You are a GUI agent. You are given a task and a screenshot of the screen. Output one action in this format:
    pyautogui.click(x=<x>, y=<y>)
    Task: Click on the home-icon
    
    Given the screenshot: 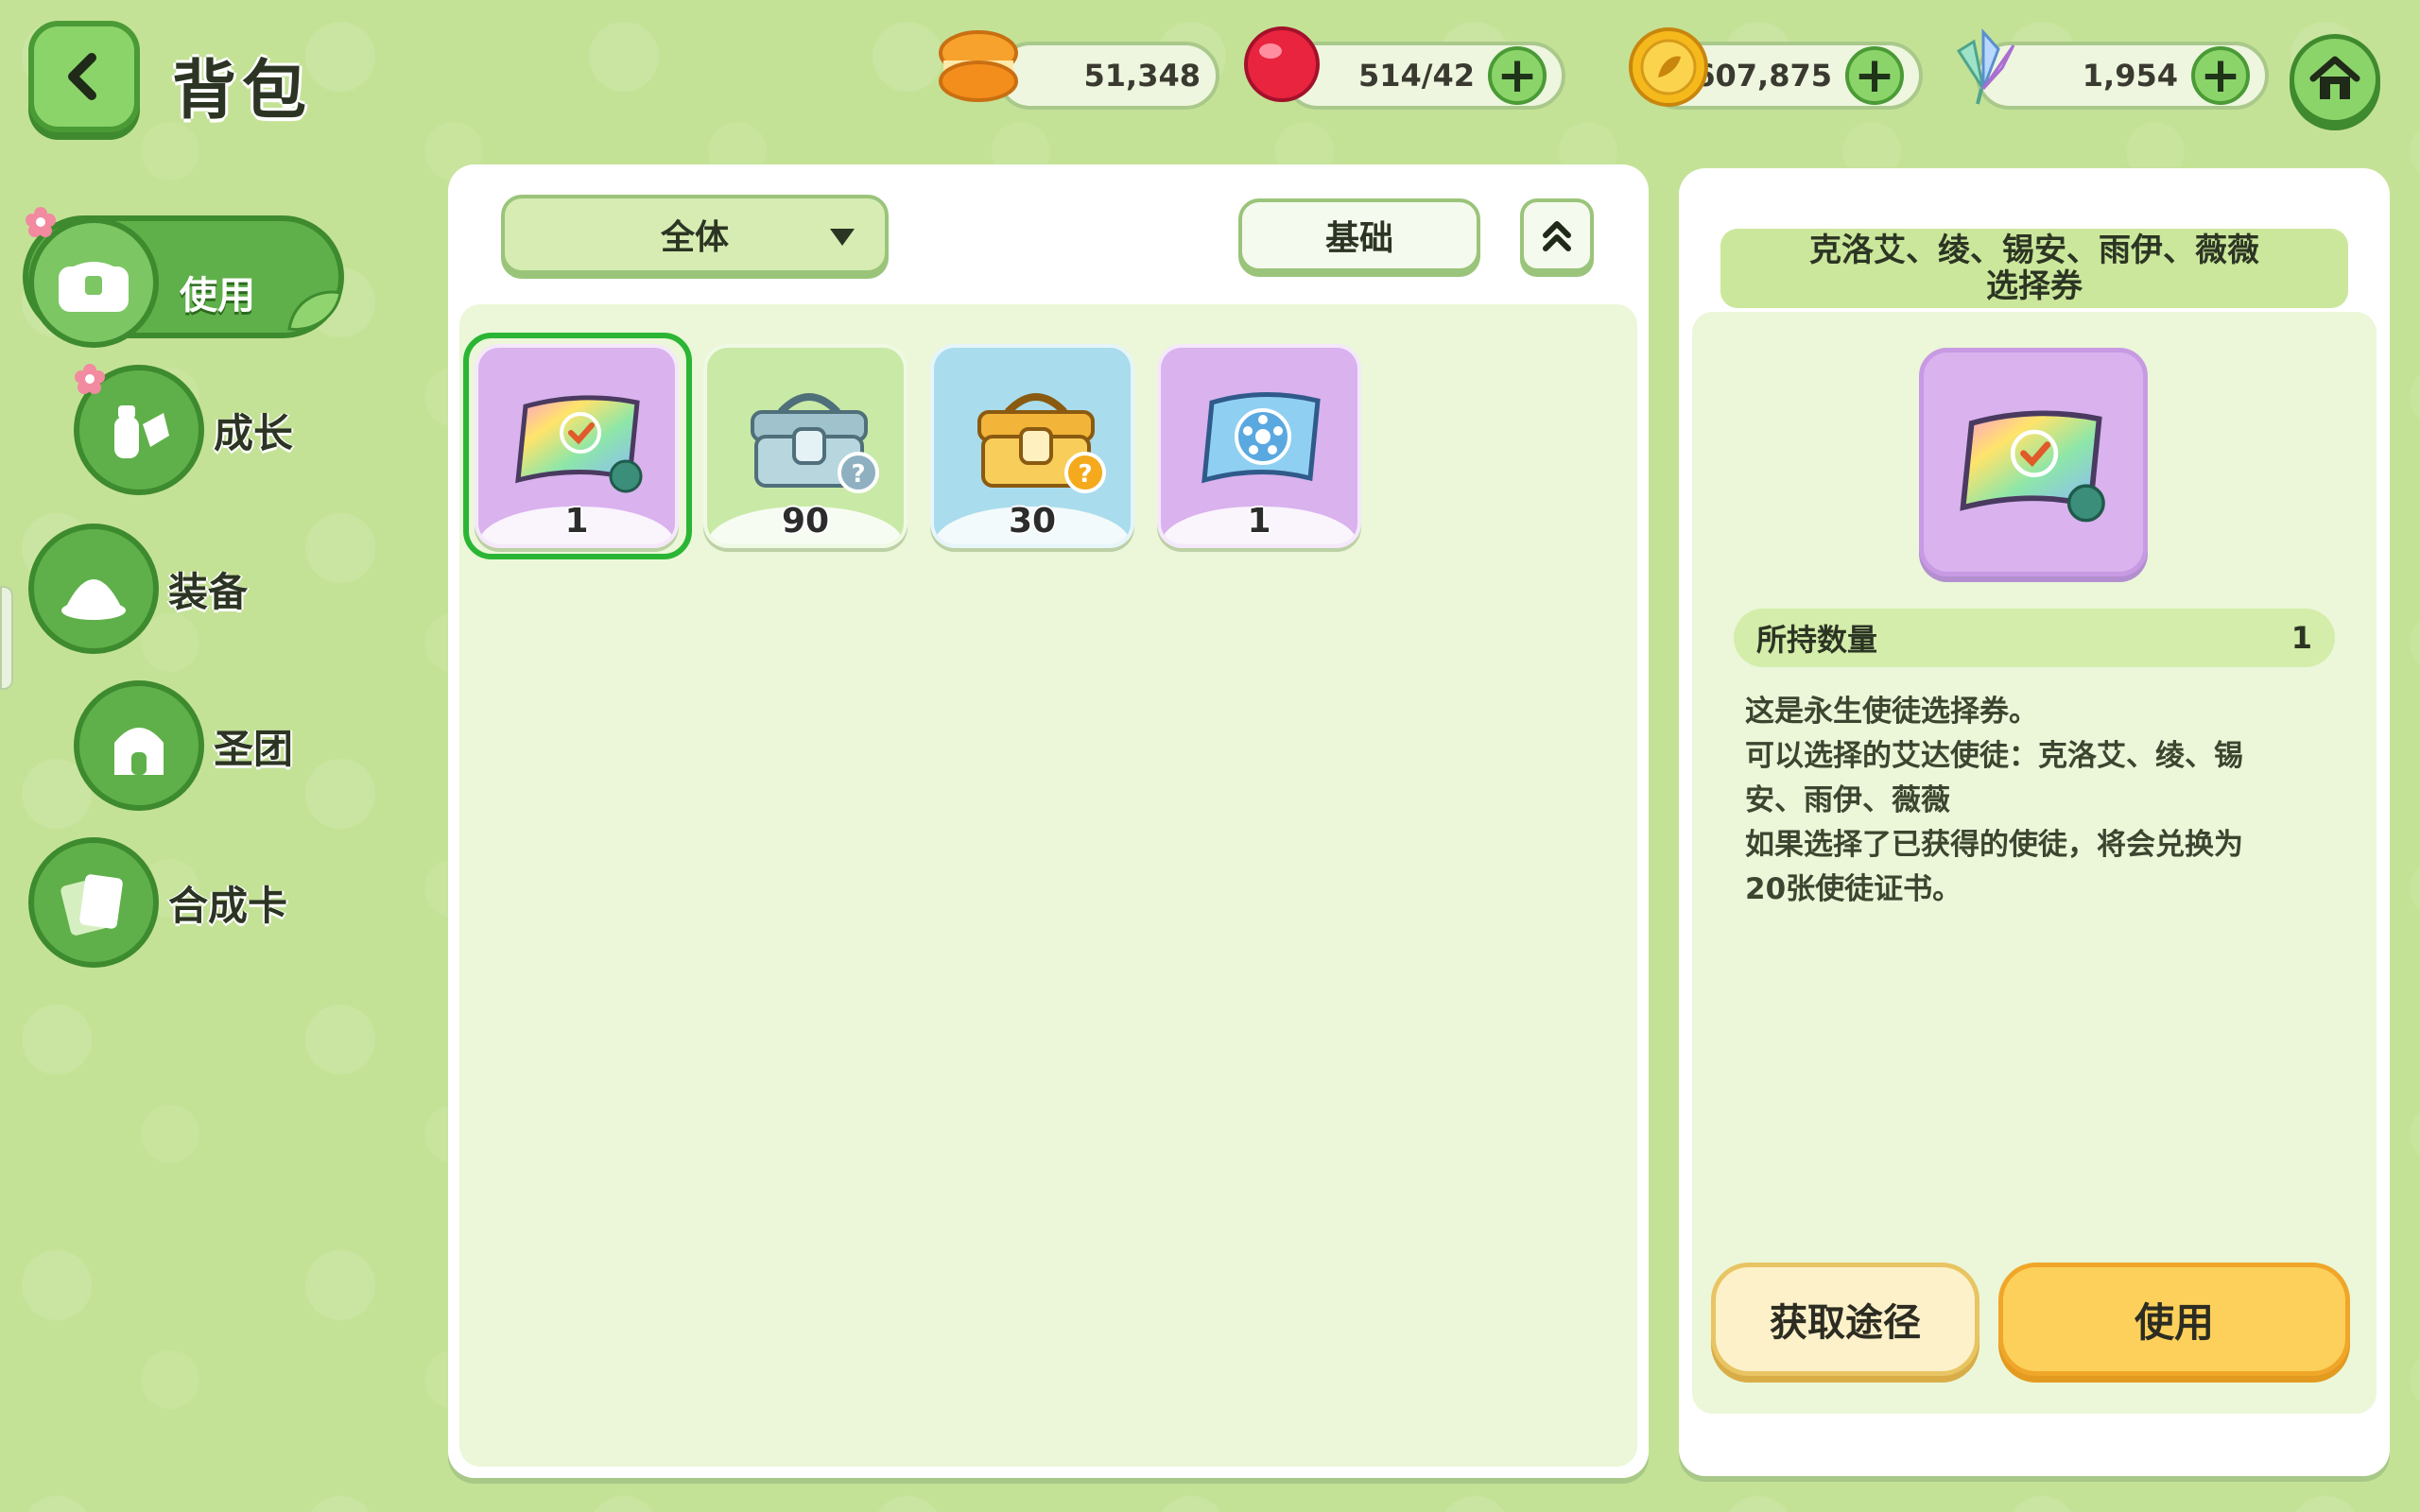 What is the action you would take?
    pyautogui.click(x=2334, y=77)
    